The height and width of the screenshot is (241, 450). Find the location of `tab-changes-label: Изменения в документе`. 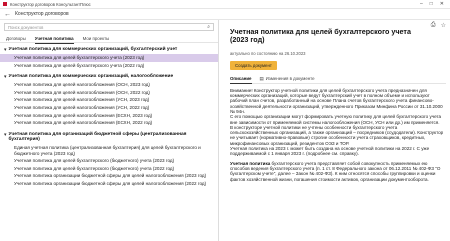

tab-changes-label: Изменения в документе is located at coordinates (290, 79).